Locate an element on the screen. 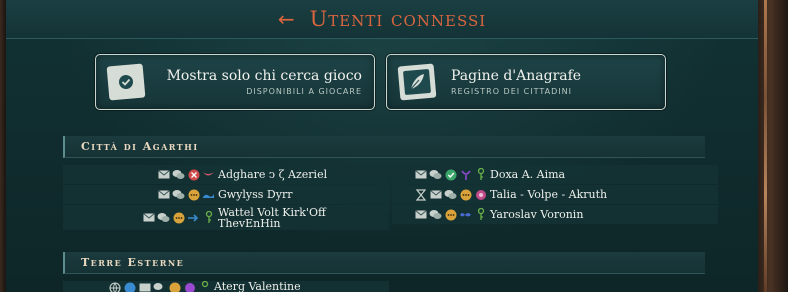 The height and width of the screenshot is (292, 788). registry-button-sublabel: REGISTRO DEI CITTADINI is located at coordinates (511, 91).